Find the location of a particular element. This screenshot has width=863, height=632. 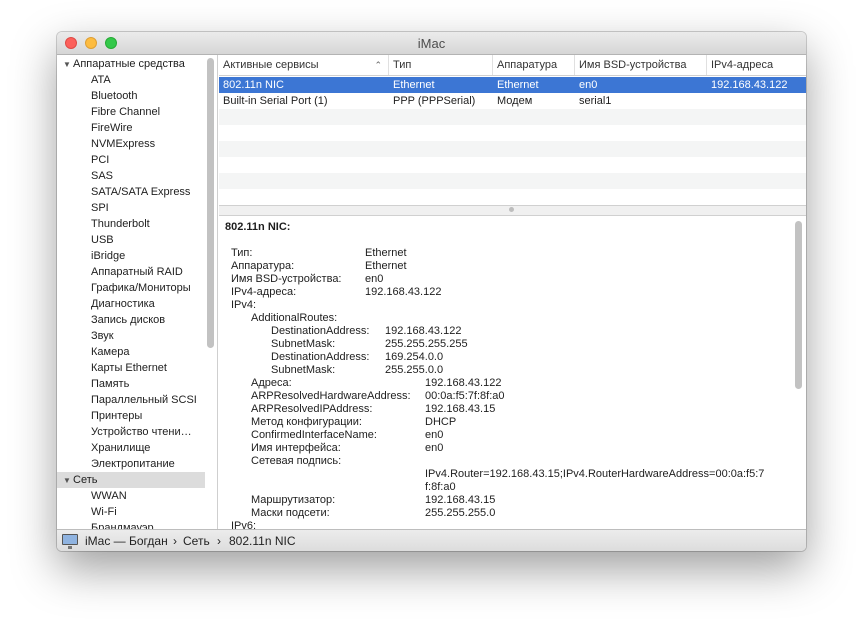

breadcrumb-computer: iMac — Богдан is located at coordinates (126, 541).